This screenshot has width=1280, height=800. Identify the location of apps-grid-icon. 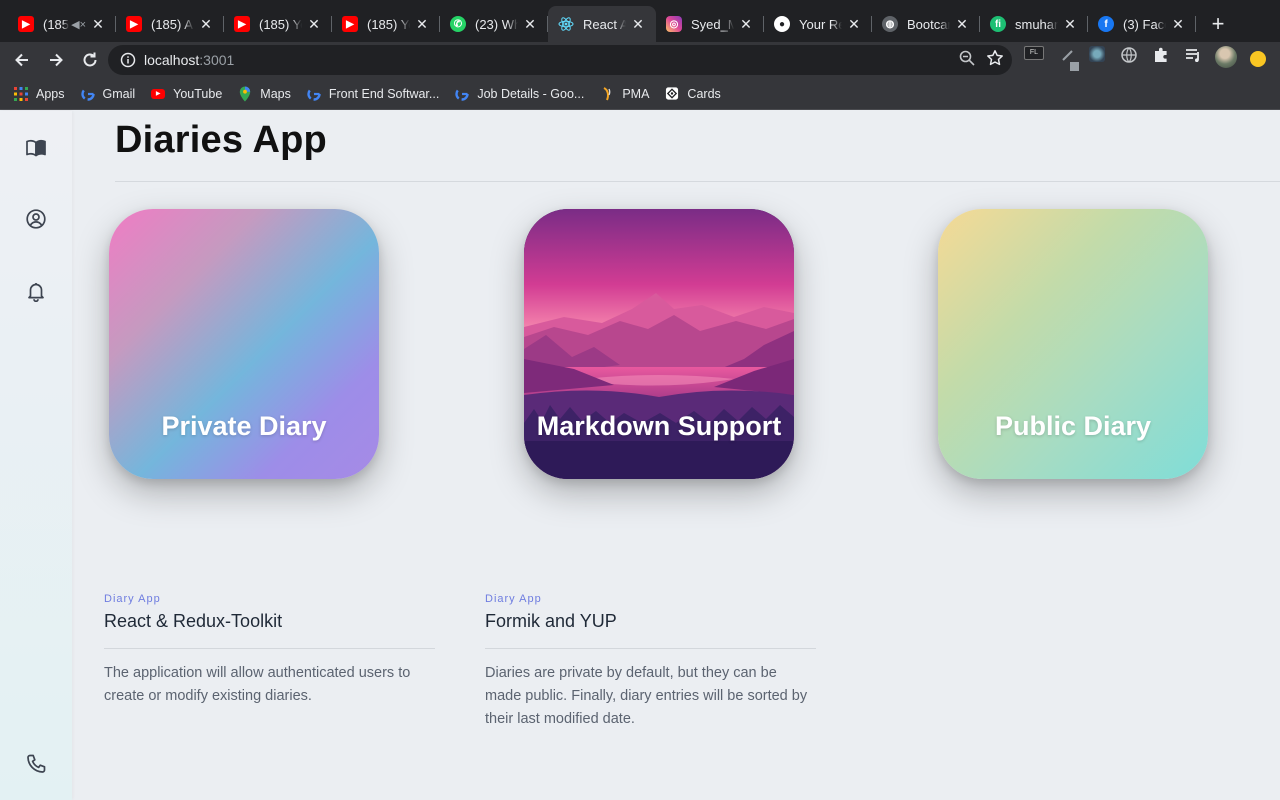
(21, 93).